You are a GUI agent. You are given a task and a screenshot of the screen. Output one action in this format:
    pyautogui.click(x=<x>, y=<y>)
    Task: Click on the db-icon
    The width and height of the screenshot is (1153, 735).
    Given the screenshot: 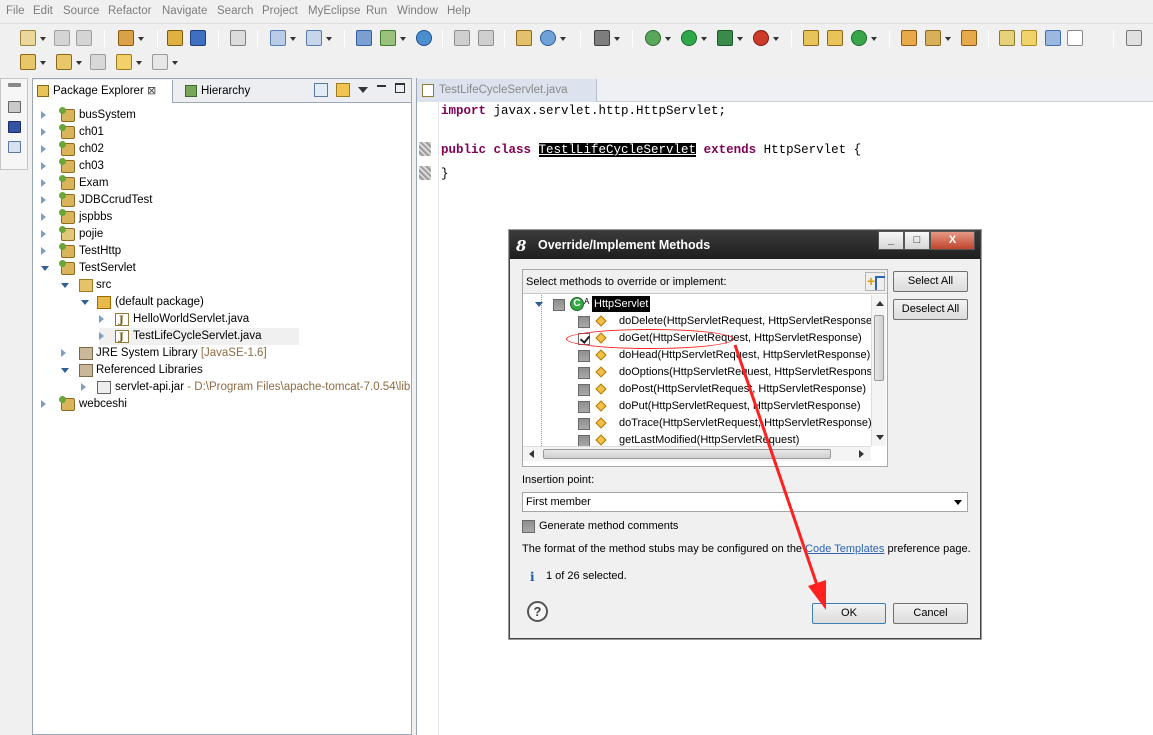 What is the action you would take?
    pyautogui.click(x=524, y=38)
    